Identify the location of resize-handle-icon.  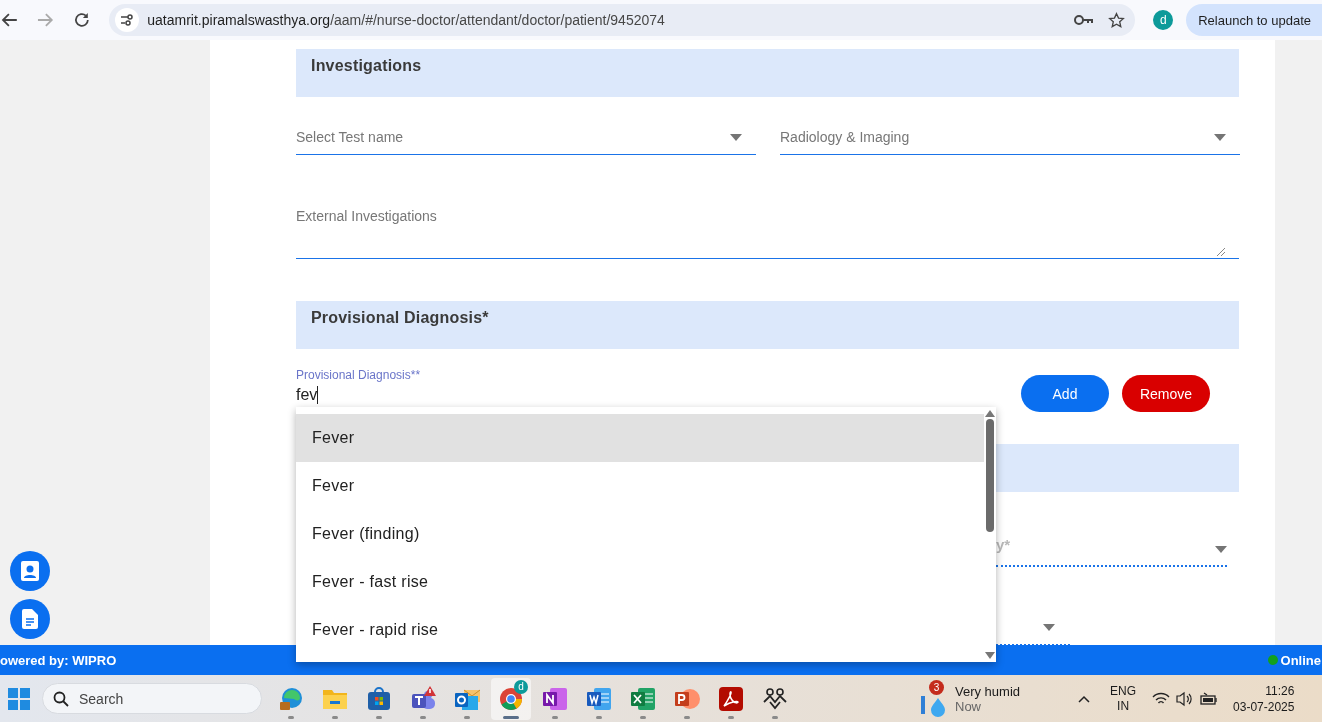
(1221, 252).